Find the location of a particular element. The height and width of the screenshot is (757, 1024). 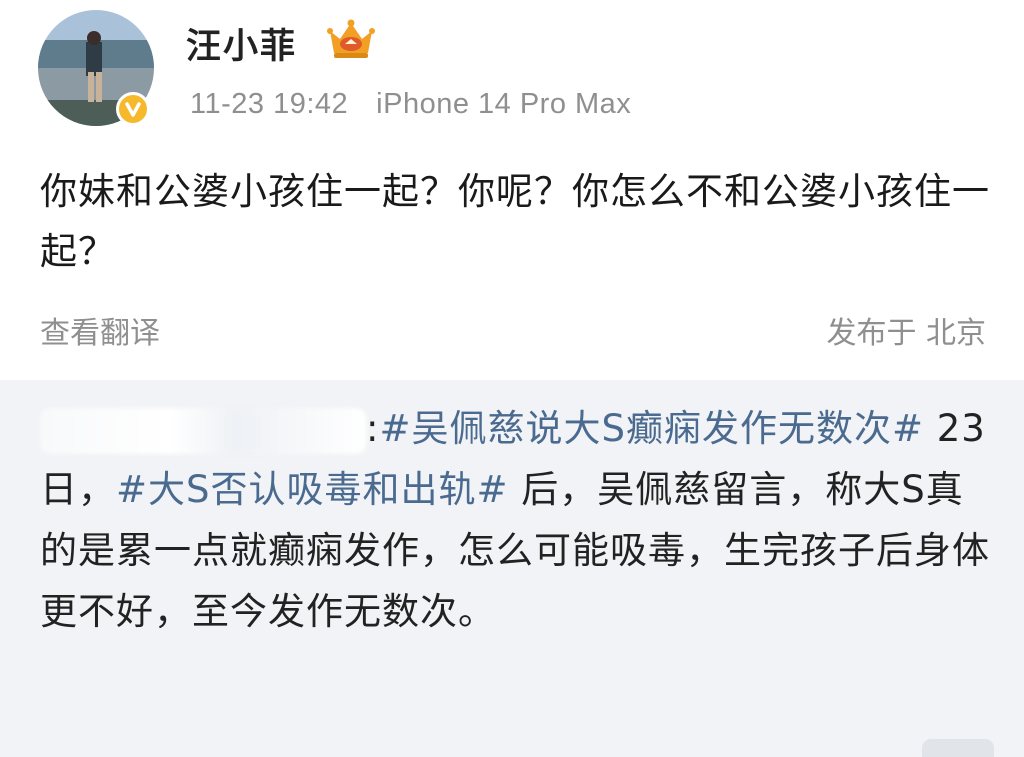

translate-link: 查看翻译 is located at coordinates (100, 330).